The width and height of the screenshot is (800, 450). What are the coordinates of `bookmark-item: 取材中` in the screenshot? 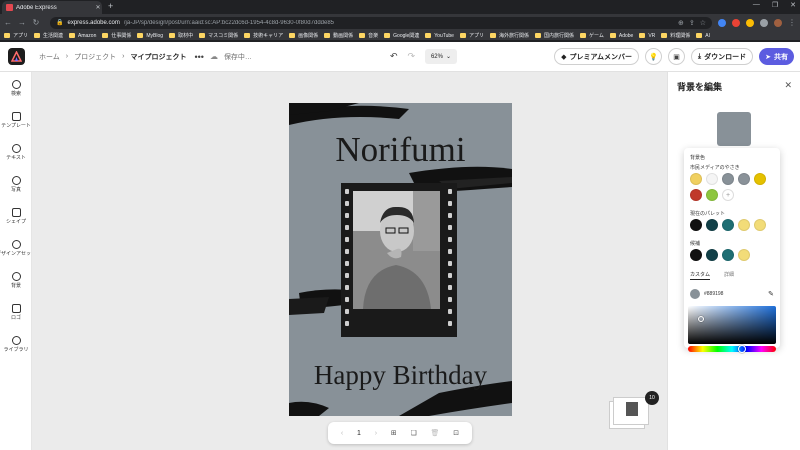 It's located at (181, 35).